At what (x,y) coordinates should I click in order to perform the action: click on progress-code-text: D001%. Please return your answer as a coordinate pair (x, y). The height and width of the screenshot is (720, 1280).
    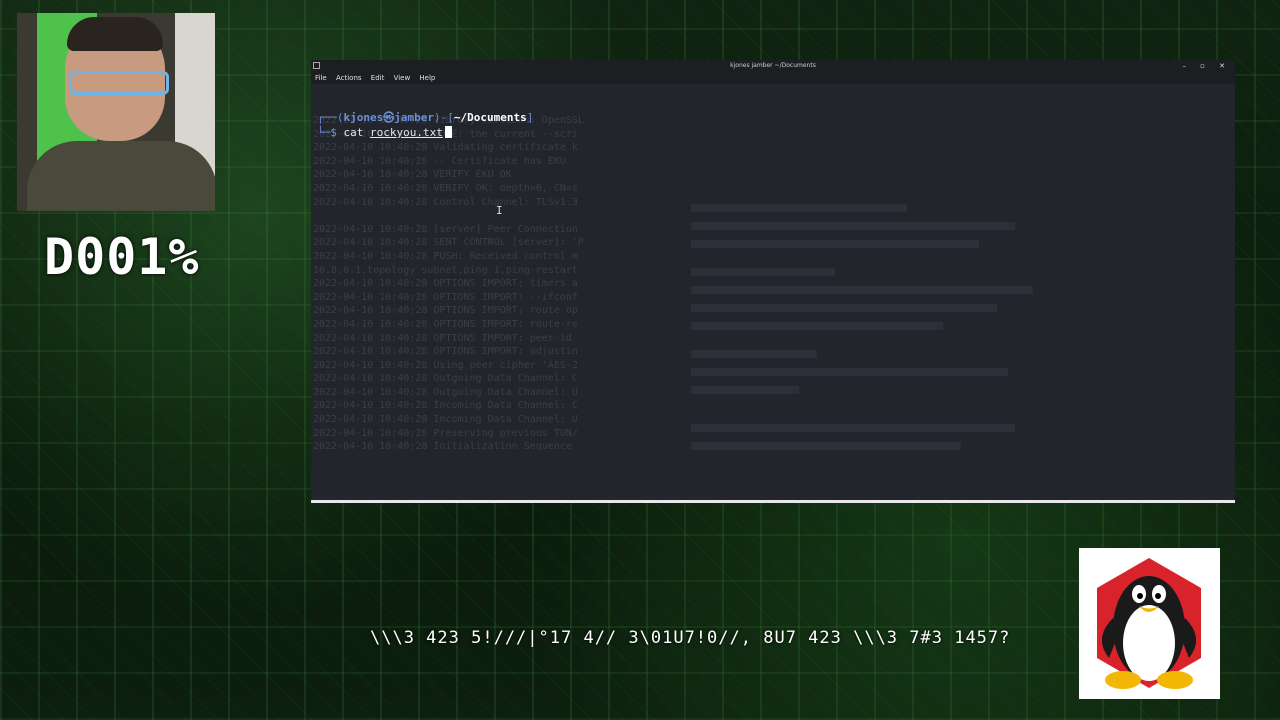
    Looking at the image, I should click on (122, 257).